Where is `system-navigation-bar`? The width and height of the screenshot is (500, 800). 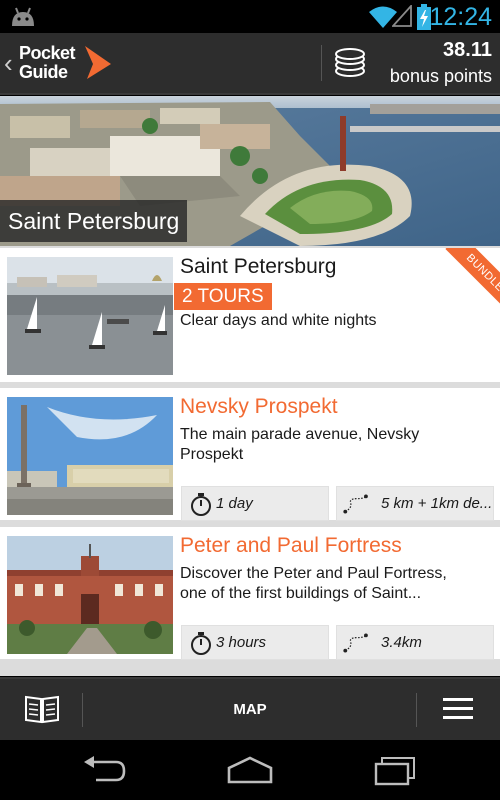 system-navigation-bar is located at coordinates (250, 770).